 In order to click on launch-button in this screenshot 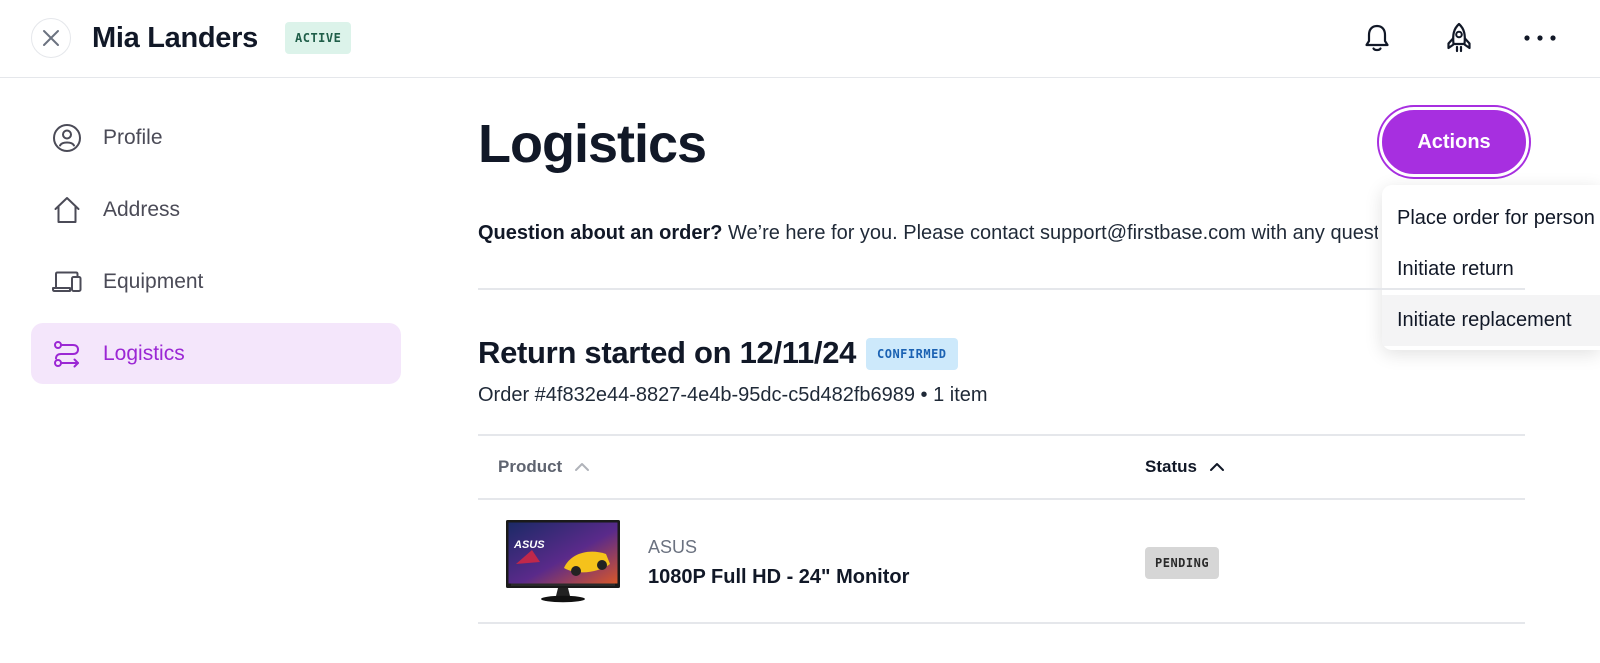, I will do `click(1459, 38)`.